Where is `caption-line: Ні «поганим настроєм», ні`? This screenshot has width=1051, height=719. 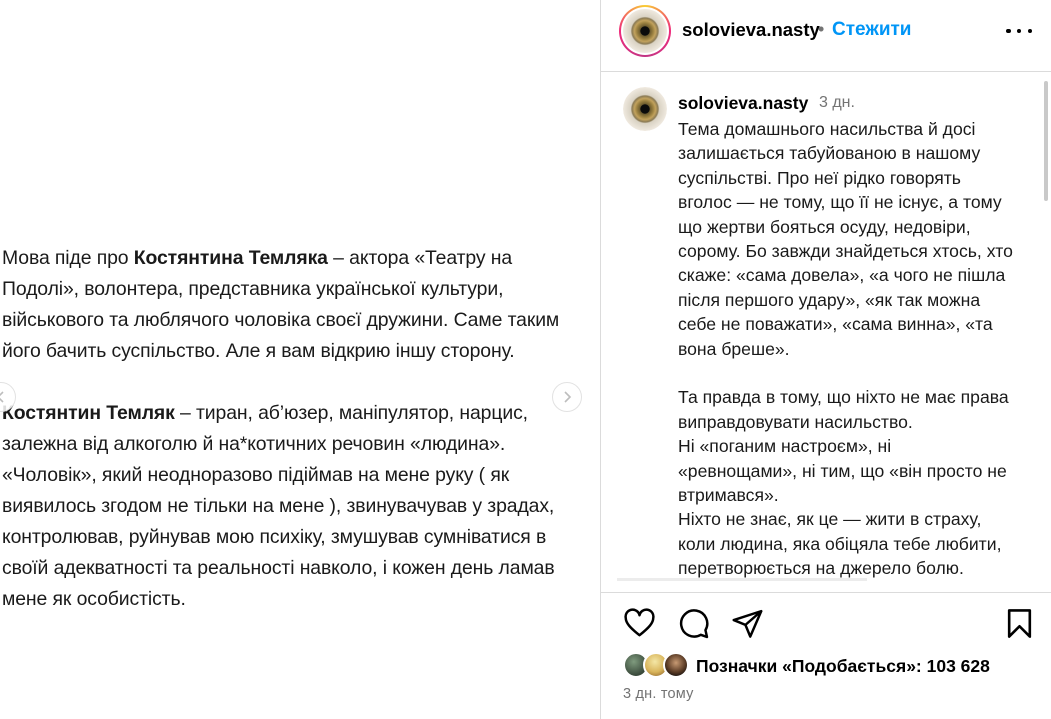 caption-line: Ні «поганим настроєм», ні is located at coordinates (785, 446).